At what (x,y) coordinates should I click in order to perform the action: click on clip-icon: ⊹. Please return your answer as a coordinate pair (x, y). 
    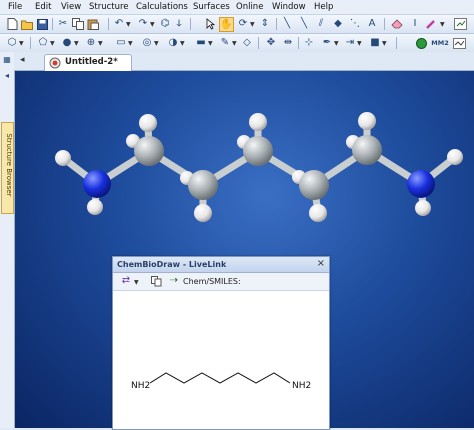
    Looking at the image, I should click on (309, 43).